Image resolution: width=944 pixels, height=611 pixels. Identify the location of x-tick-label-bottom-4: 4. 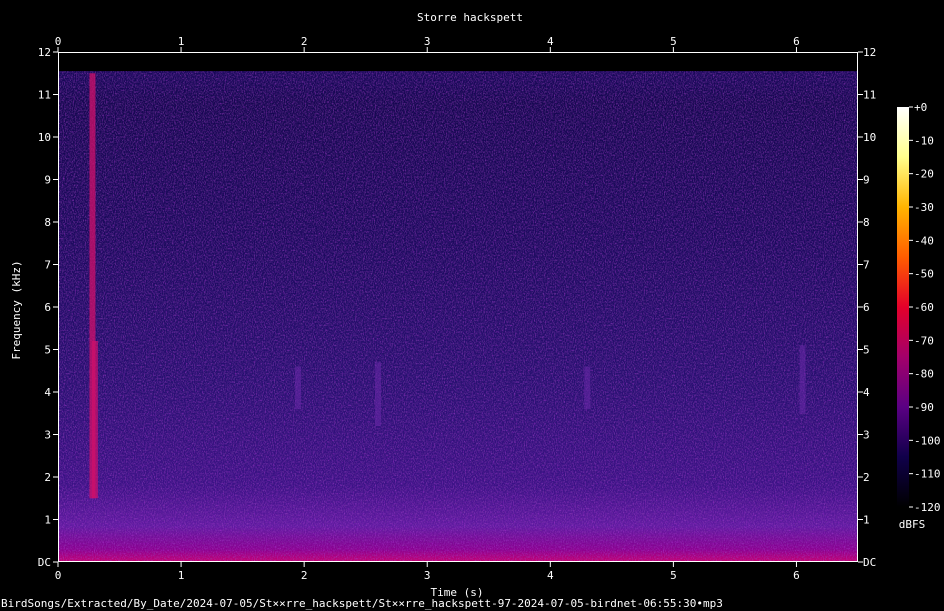
(550, 575).